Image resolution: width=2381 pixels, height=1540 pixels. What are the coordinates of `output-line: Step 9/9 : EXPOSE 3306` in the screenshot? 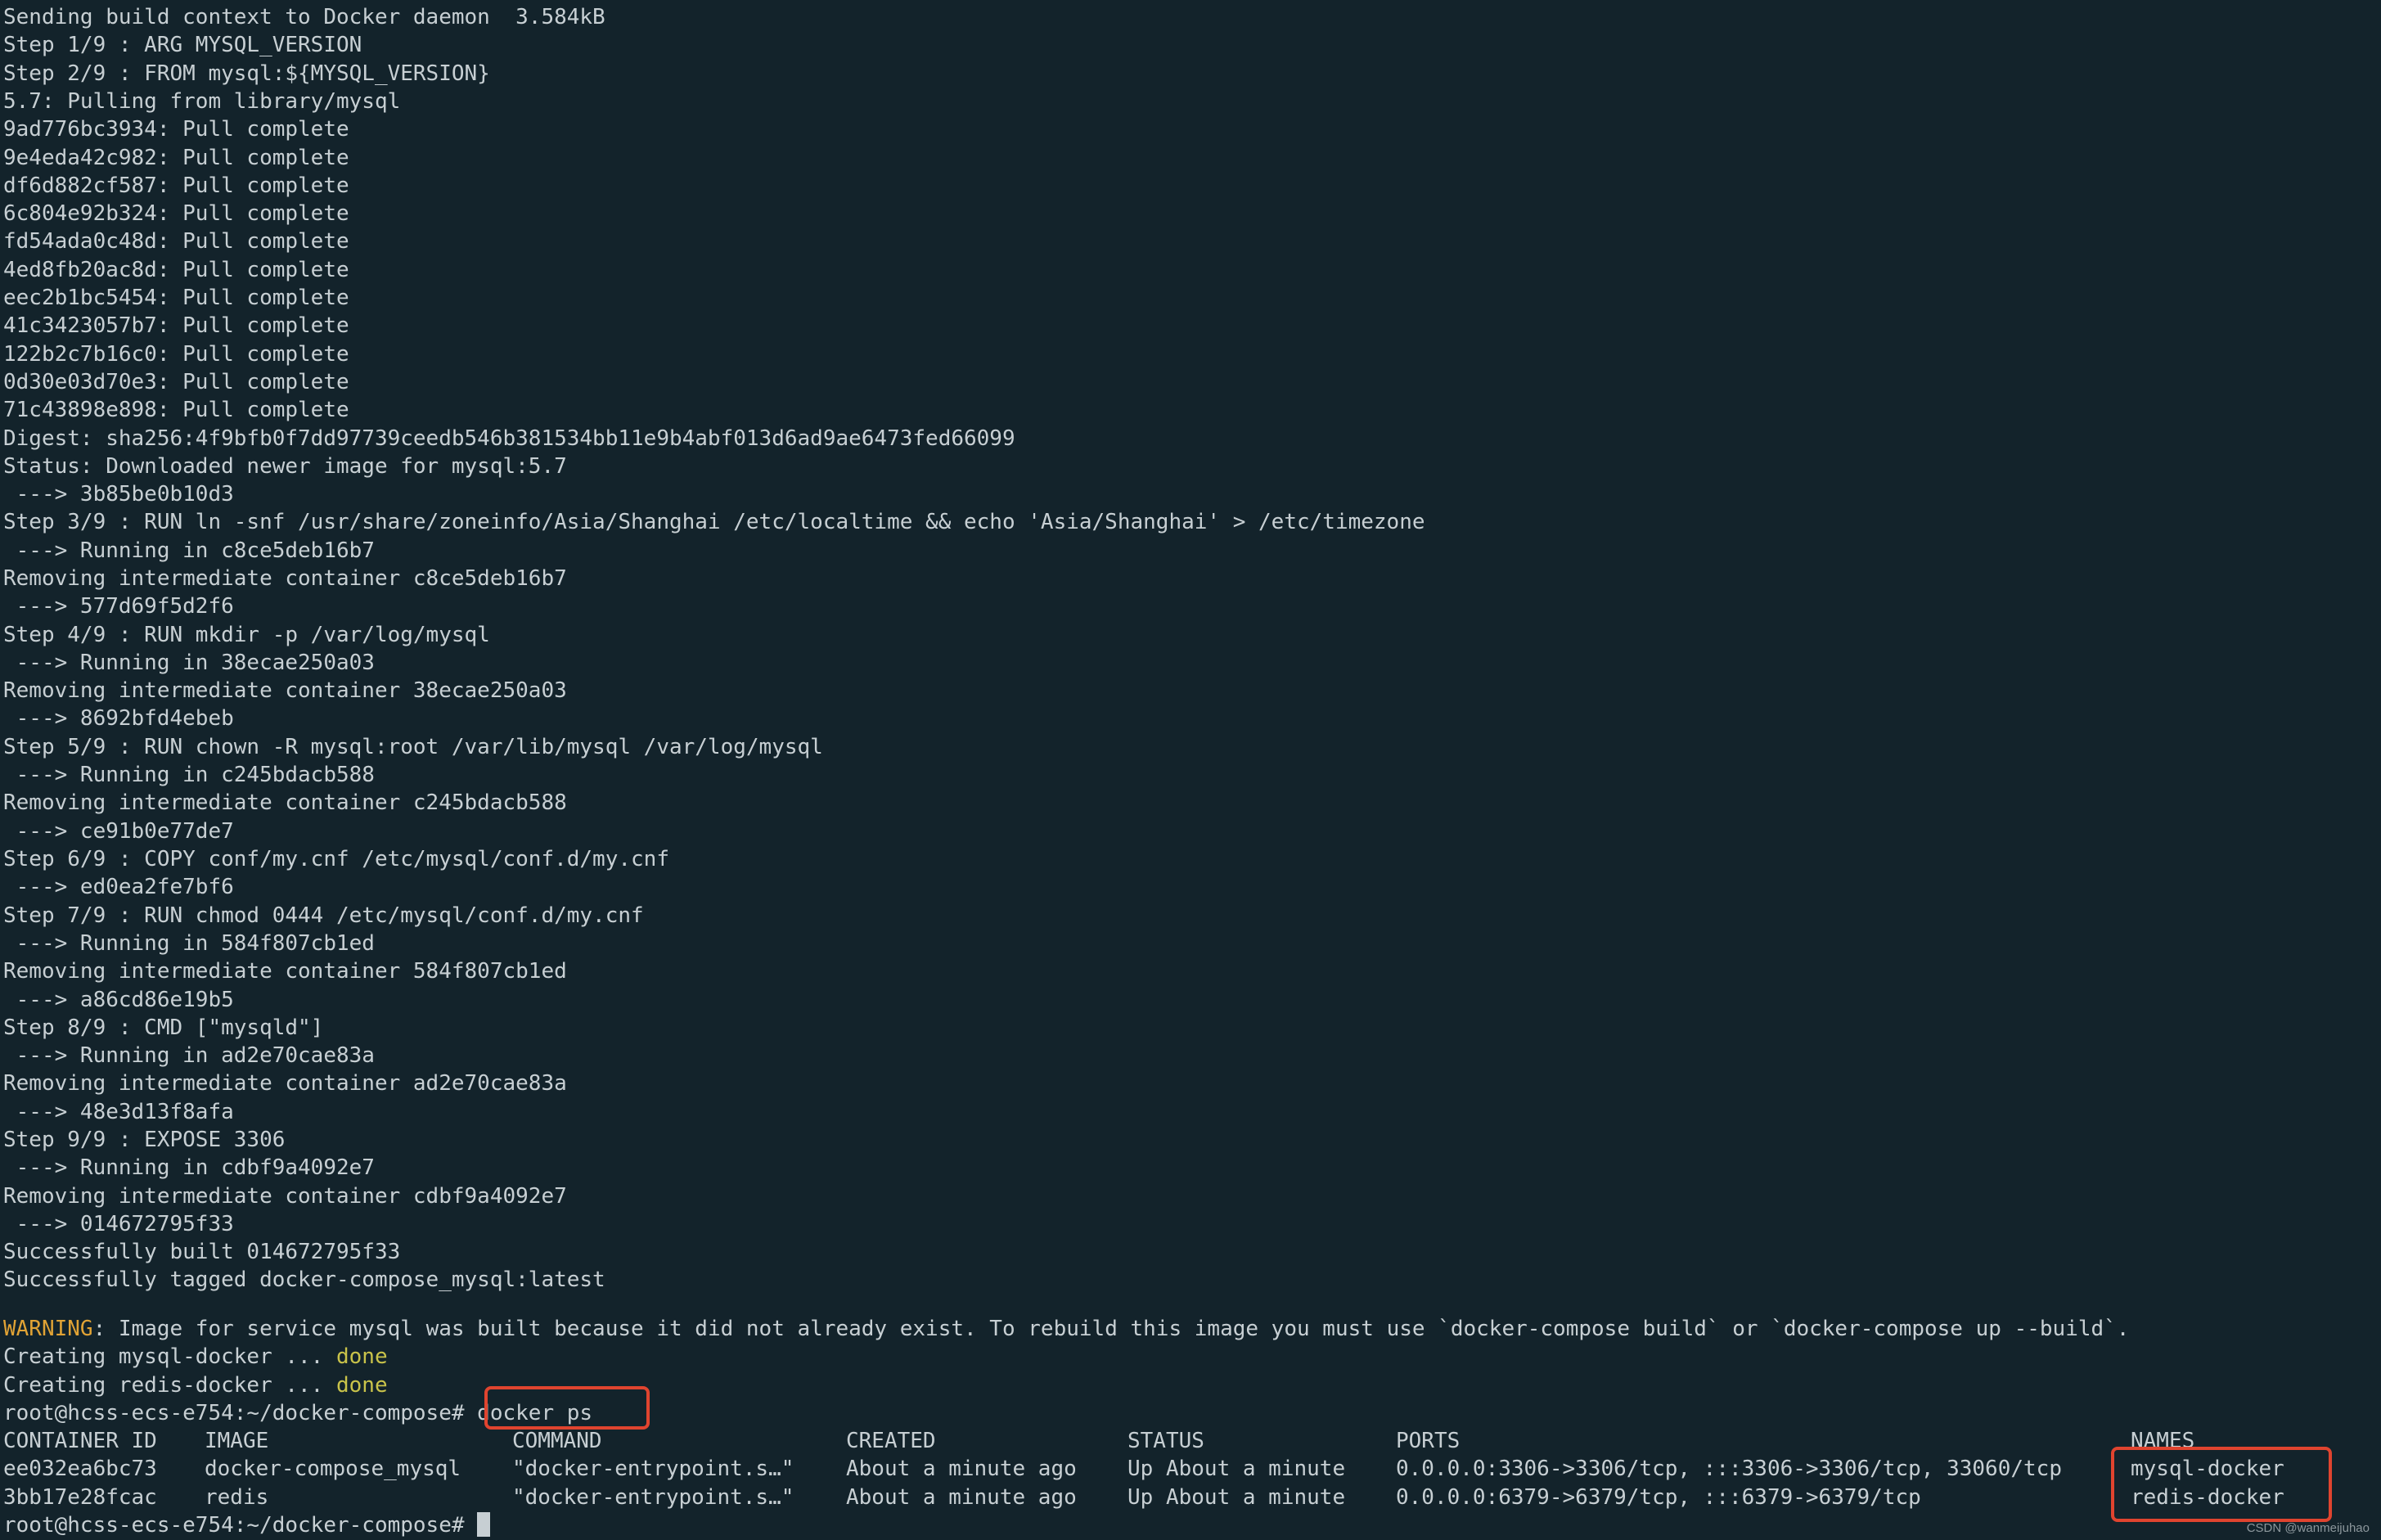 It's located at (144, 1140).